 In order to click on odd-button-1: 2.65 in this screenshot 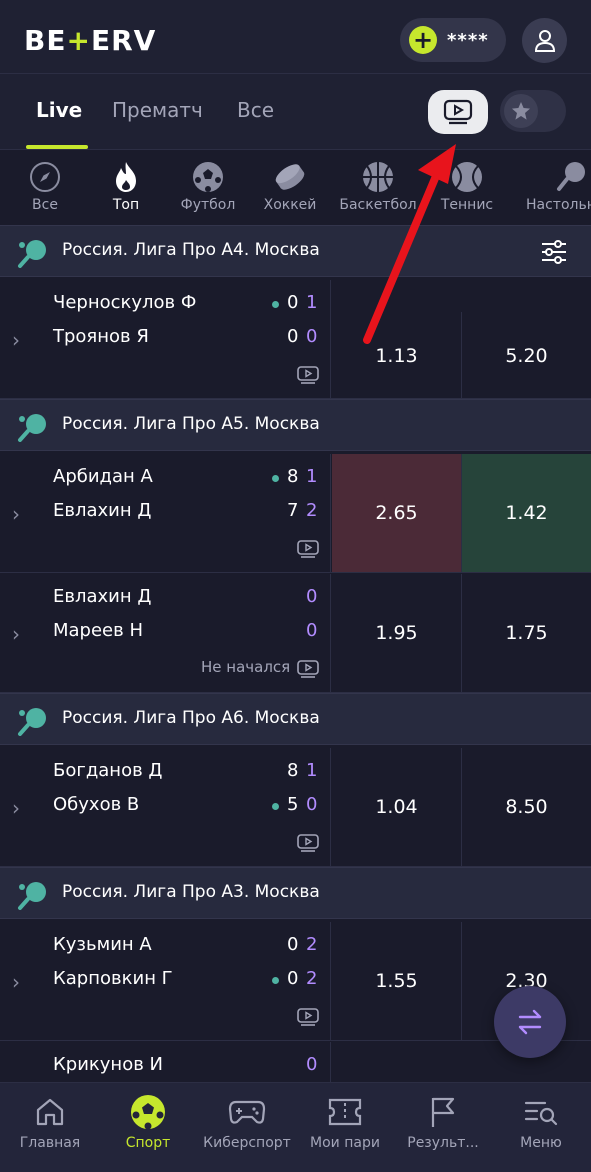, I will do `click(397, 513)`.